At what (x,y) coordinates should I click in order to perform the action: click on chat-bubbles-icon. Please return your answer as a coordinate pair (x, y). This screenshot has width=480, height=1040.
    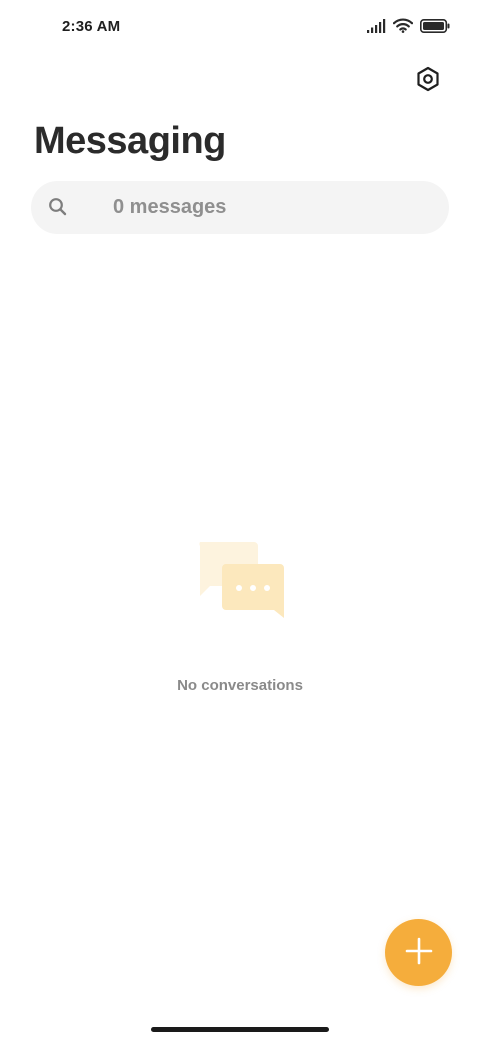
    Looking at the image, I should click on (241, 584).